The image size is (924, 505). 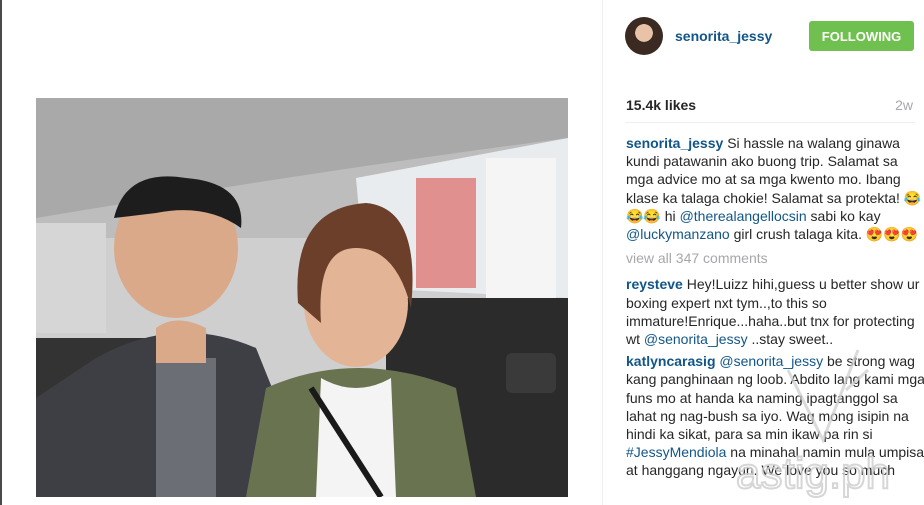 What do you see at coordinates (654, 284) in the screenshot?
I see `comment-user: reysteve` at bounding box center [654, 284].